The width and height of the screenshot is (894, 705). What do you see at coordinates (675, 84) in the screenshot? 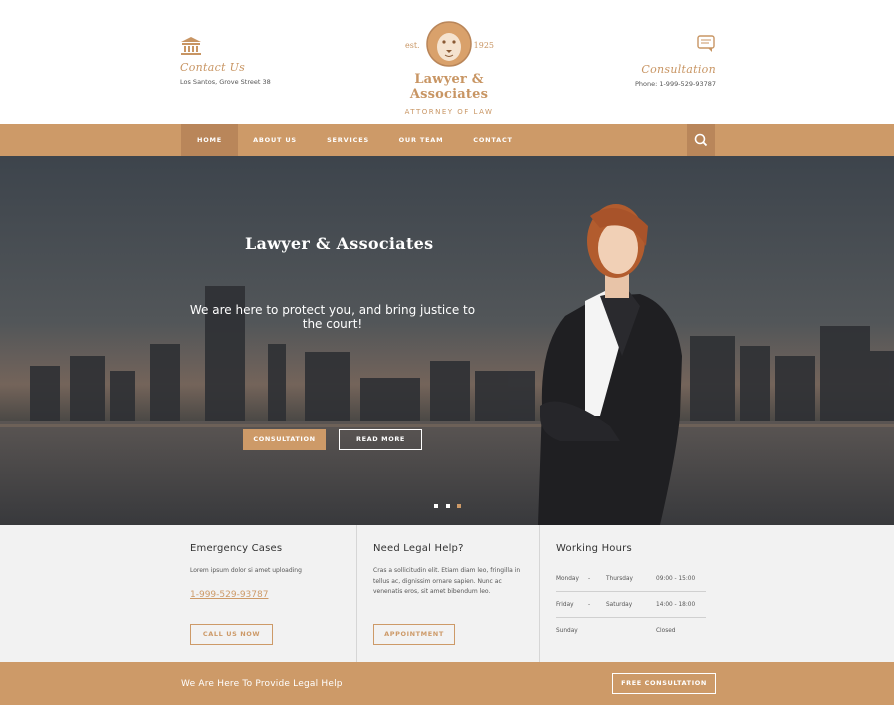
I see `consultation-phone: Phone: 1-999-529-93787` at bounding box center [675, 84].